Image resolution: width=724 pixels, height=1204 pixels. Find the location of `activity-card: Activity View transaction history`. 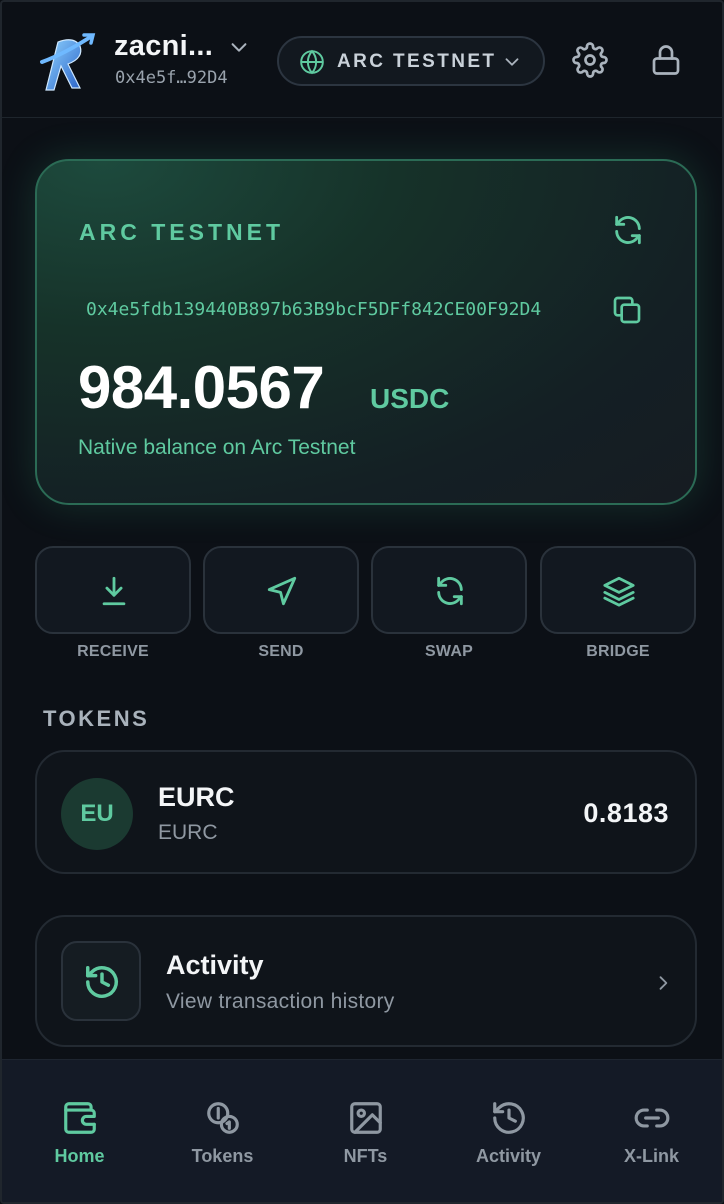

activity-card: Activity View transaction history is located at coordinates (366, 981).